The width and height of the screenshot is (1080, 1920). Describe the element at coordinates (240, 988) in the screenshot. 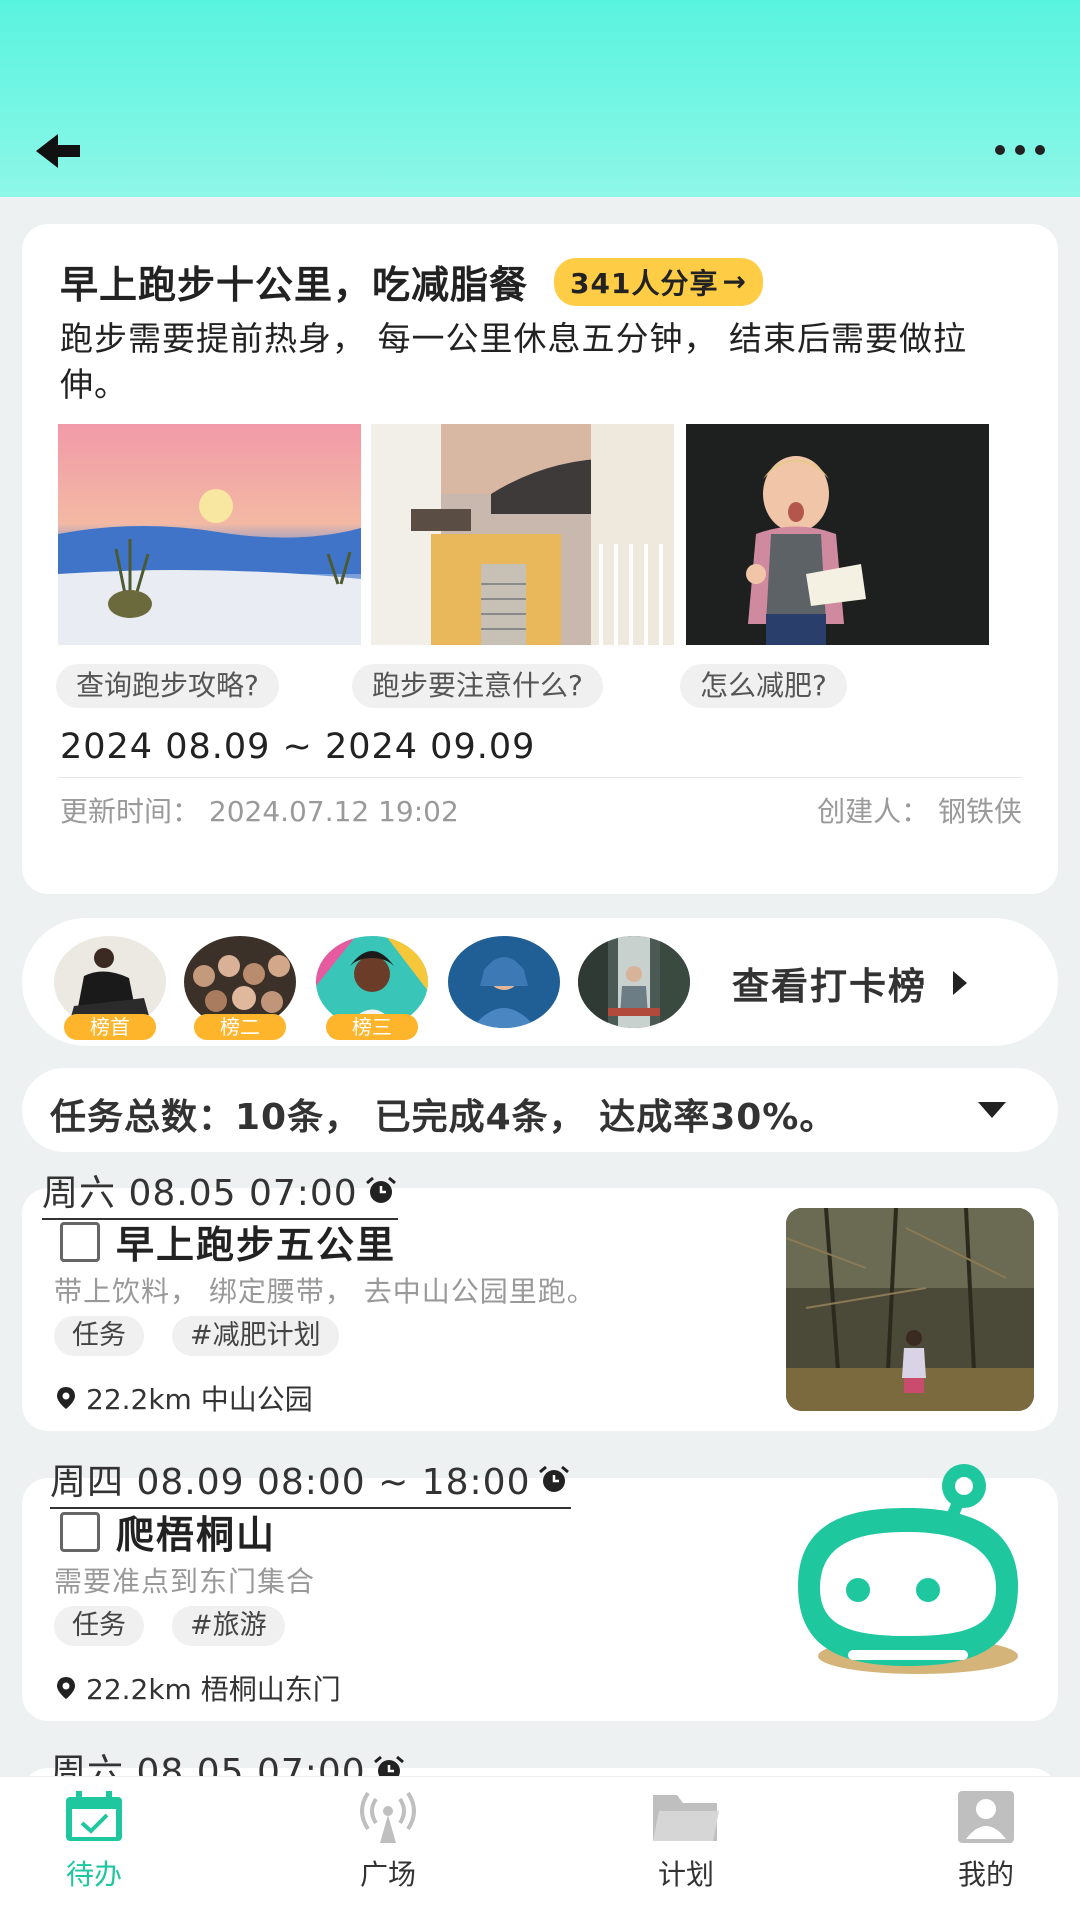

I see `rank-avatar-2: 榜二` at that location.